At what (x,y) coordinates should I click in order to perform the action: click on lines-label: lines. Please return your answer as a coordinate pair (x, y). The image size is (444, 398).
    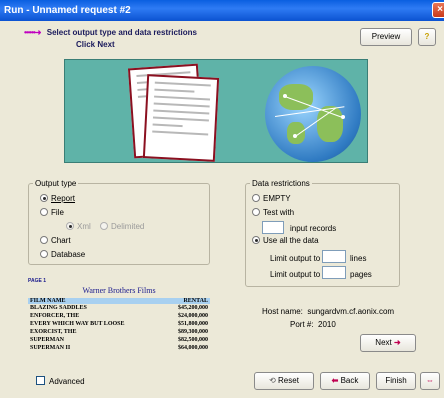
    Looking at the image, I should click on (358, 258).